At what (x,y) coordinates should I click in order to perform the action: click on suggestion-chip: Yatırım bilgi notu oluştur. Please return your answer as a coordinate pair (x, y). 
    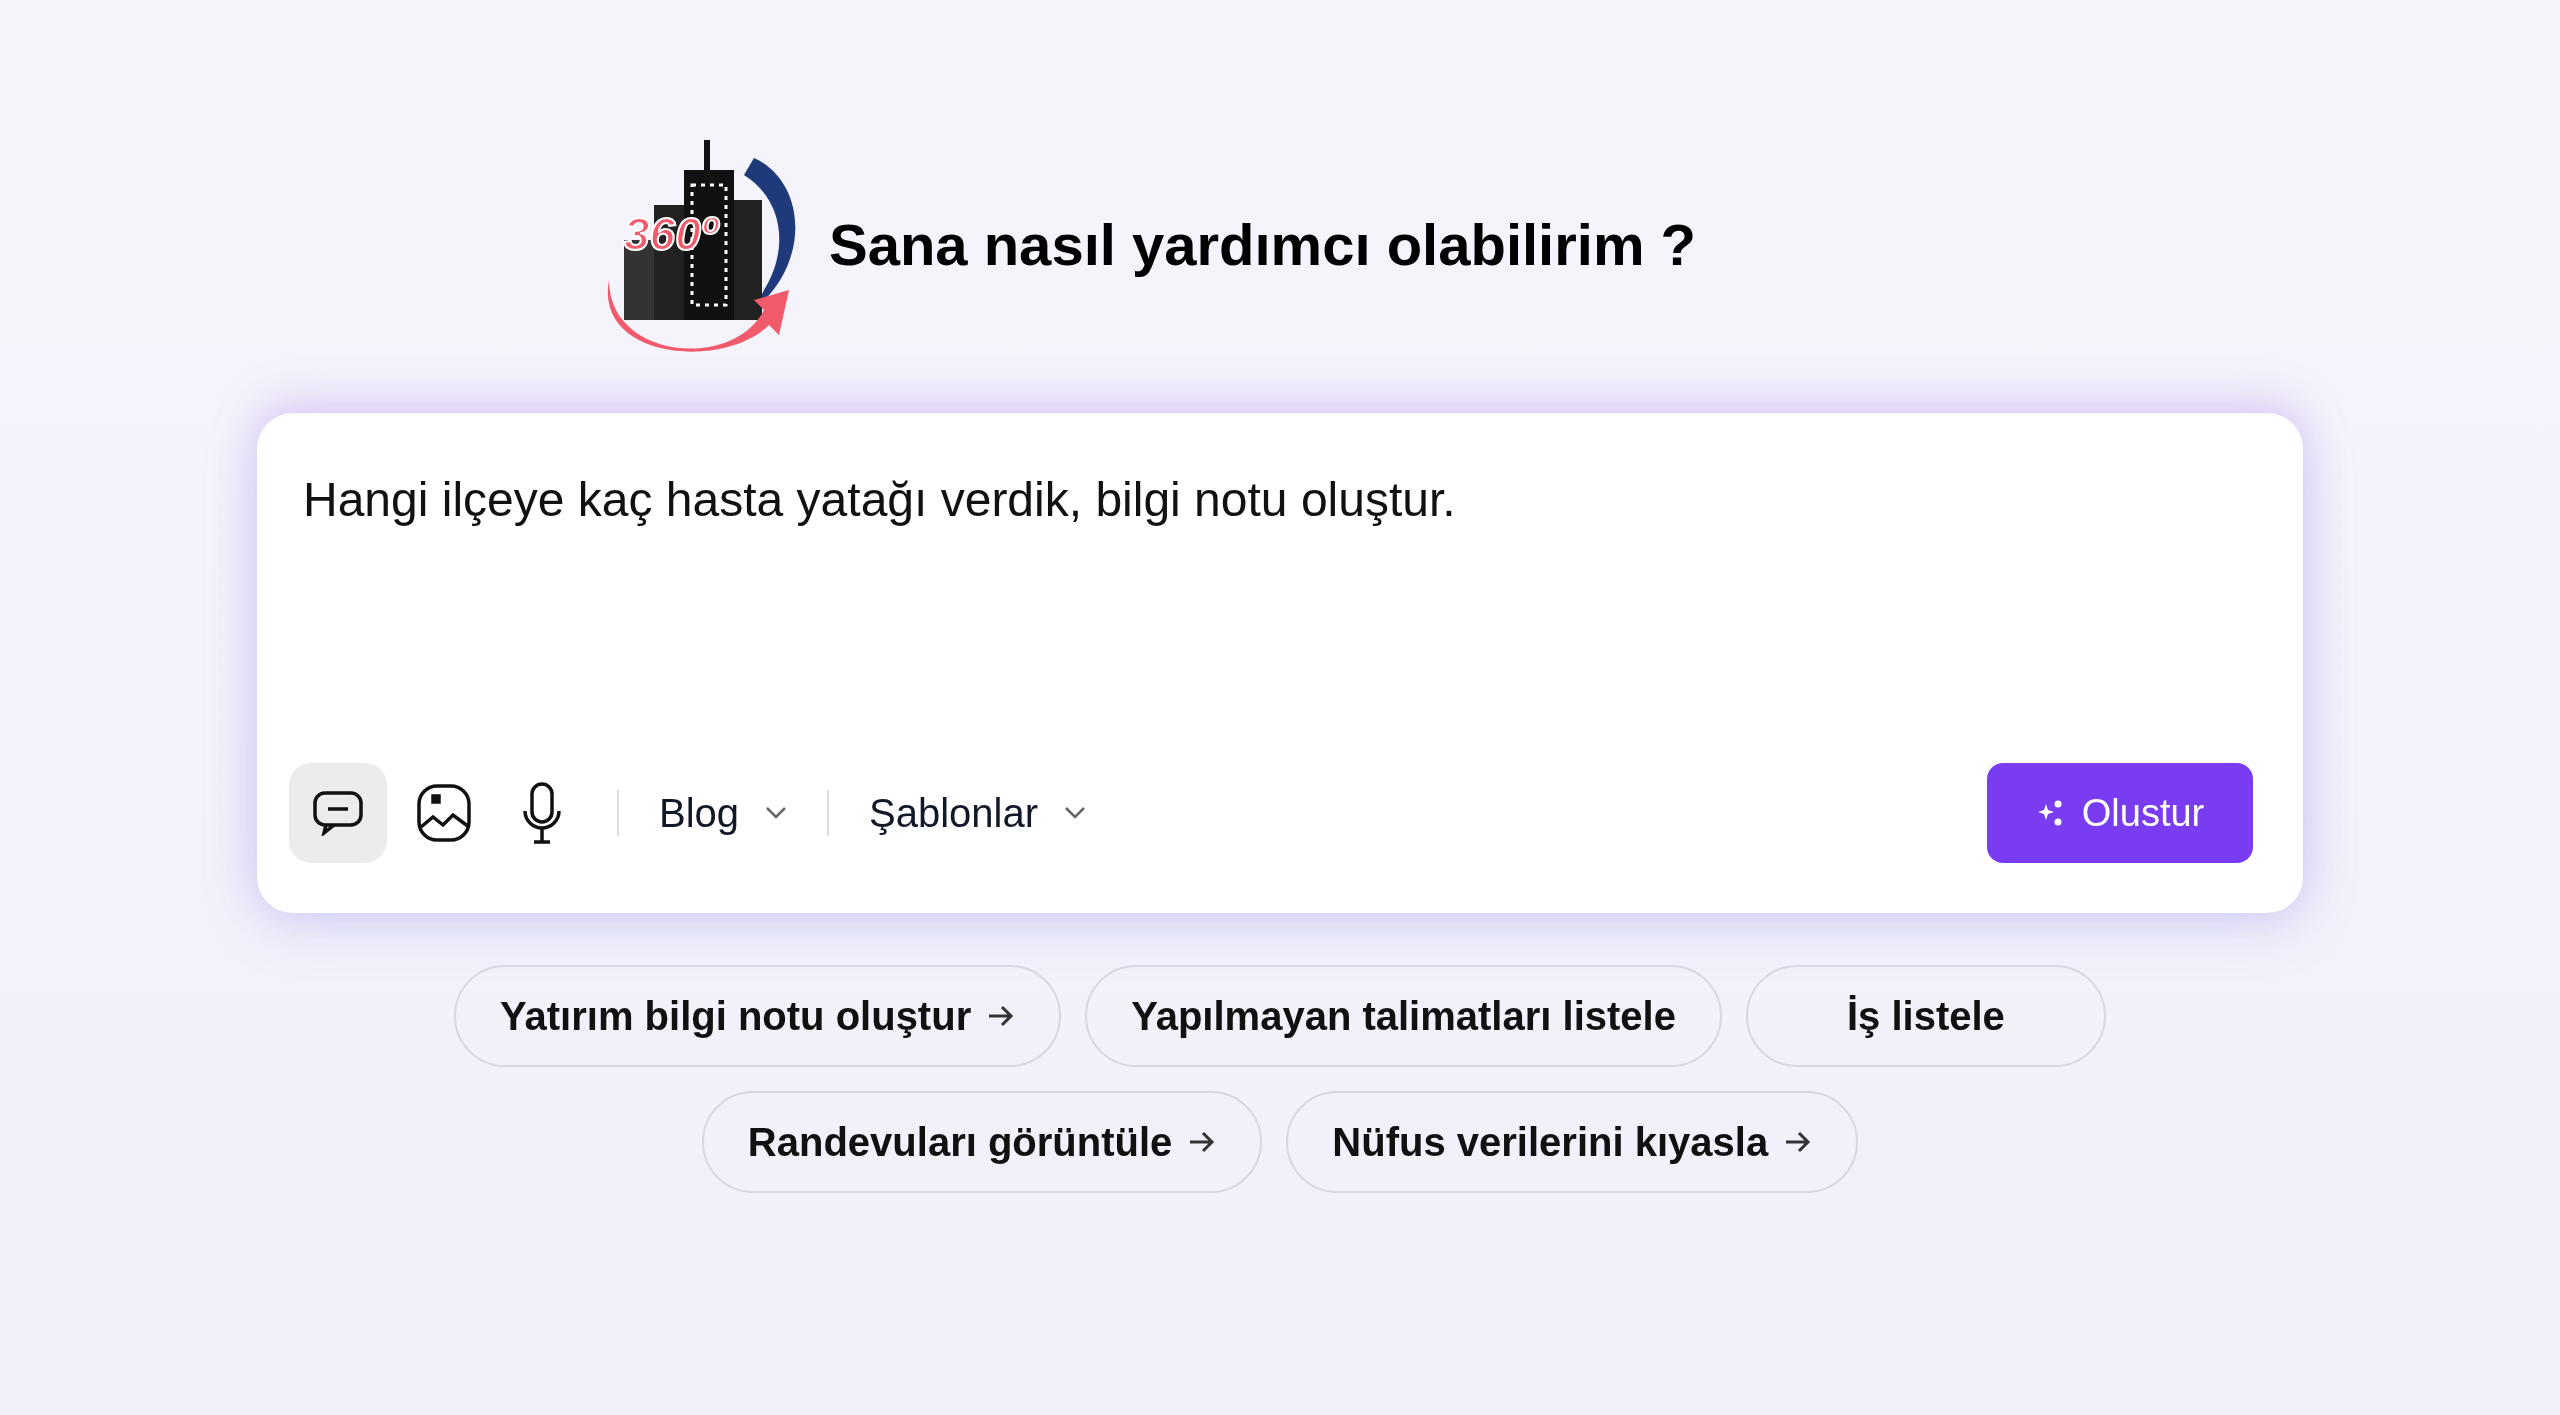
    Looking at the image, I should click on (758, 1016).